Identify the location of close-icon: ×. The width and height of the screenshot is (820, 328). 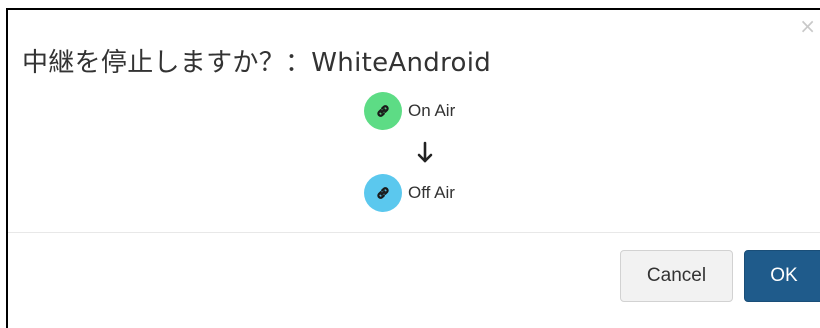
(807, 26).